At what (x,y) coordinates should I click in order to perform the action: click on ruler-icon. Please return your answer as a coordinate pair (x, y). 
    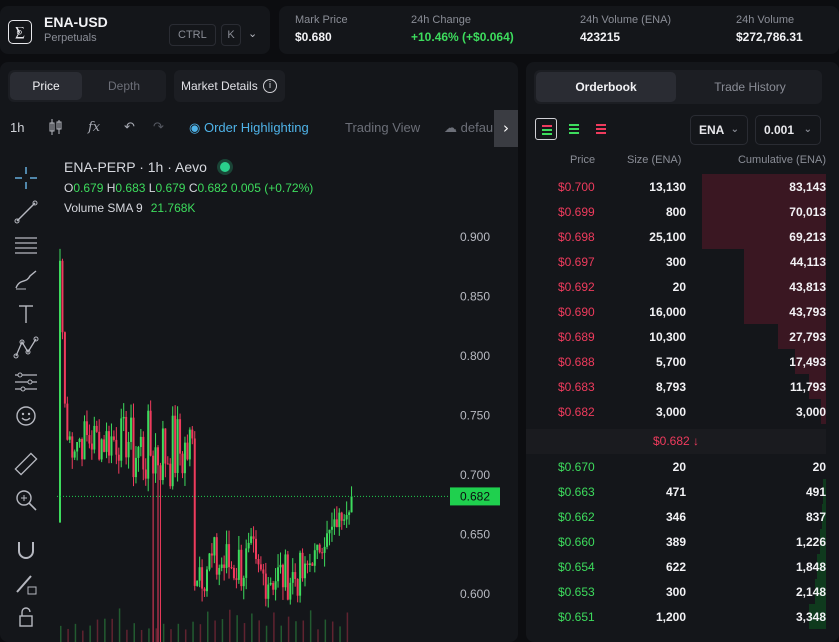
    Looking at the image, I should click on (26, 464).